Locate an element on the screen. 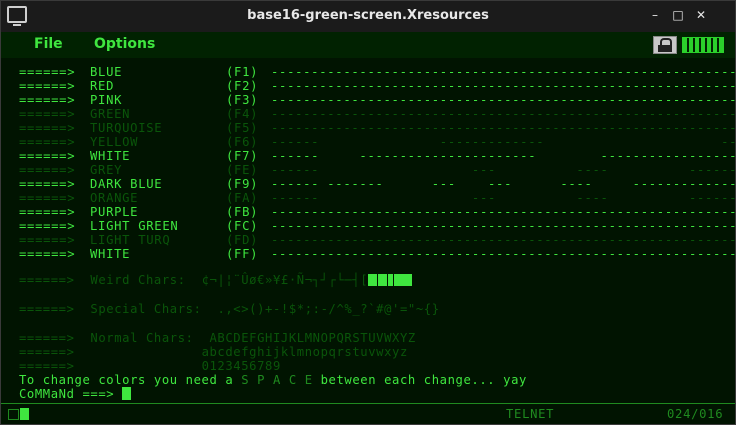 This screenshot has width=736, height=425. normal-chars-arrow-2: ======> is located at coordinates (47, 352).